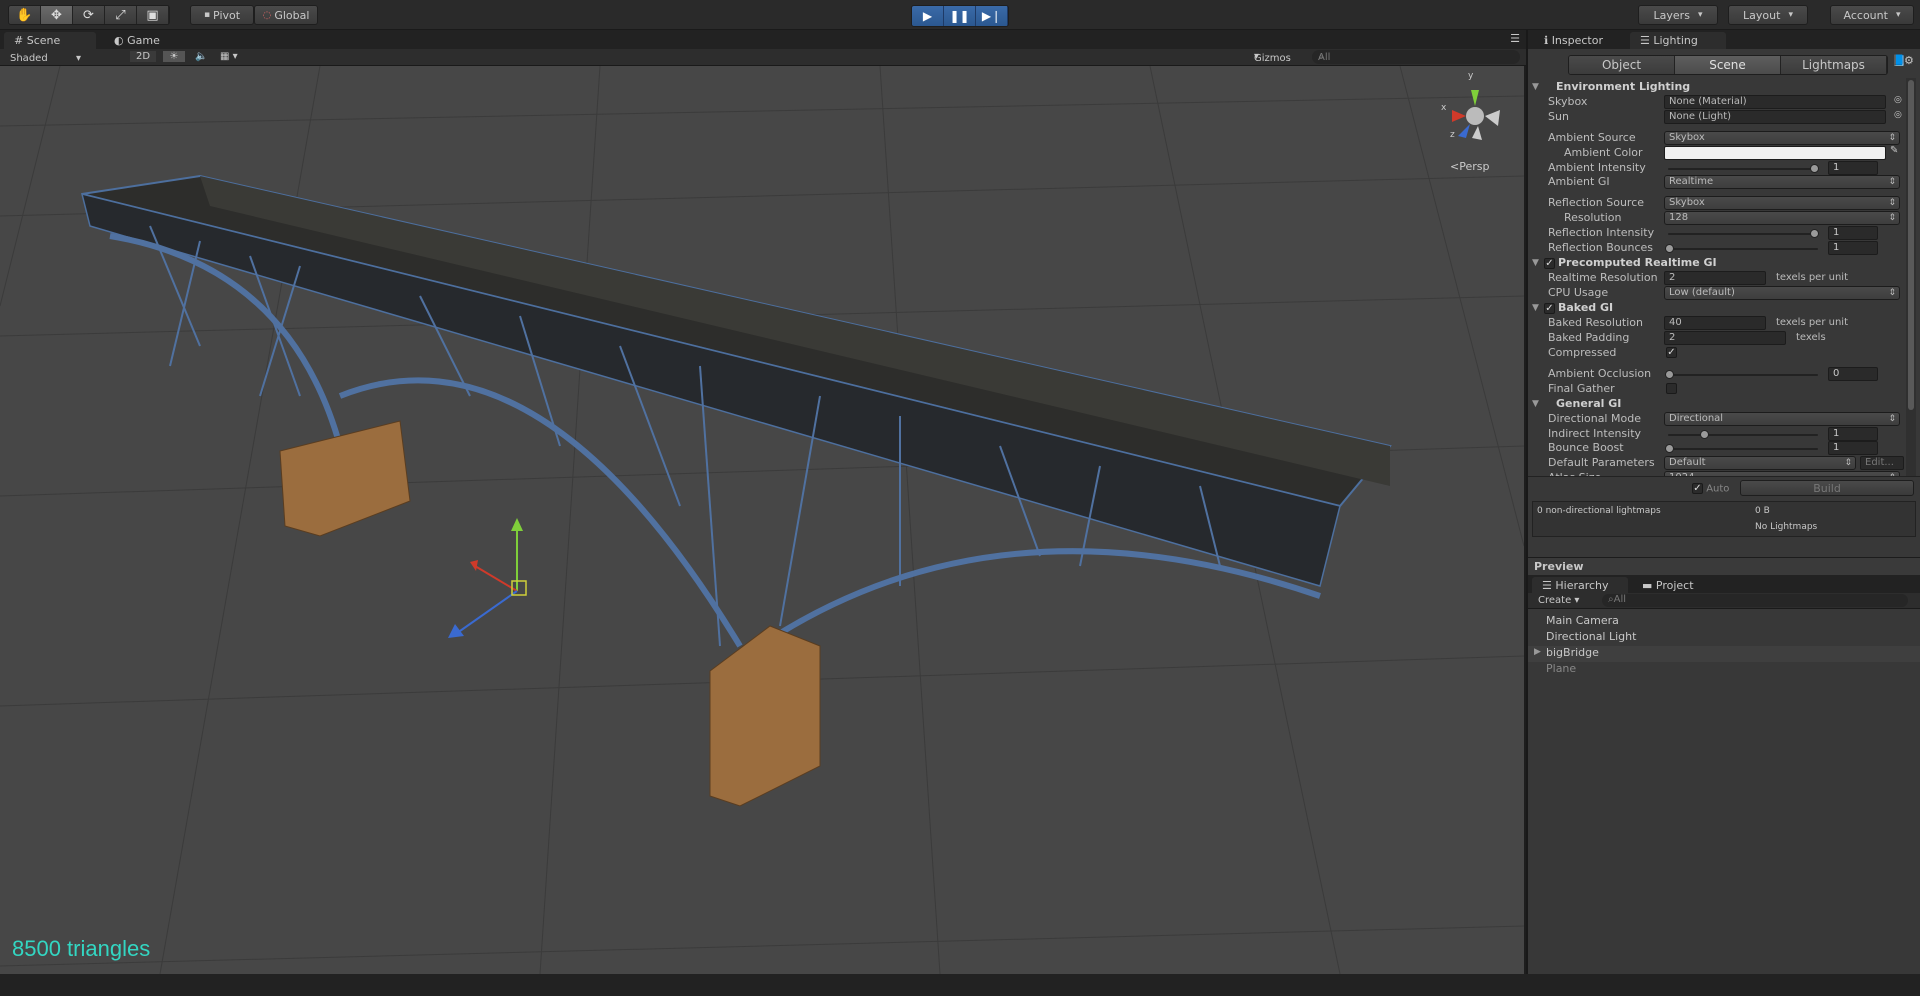 Image resolution: width=1920 pixels, height=996 pixels. I want to click on indirect-intensity-slider, so click(1743, 434).